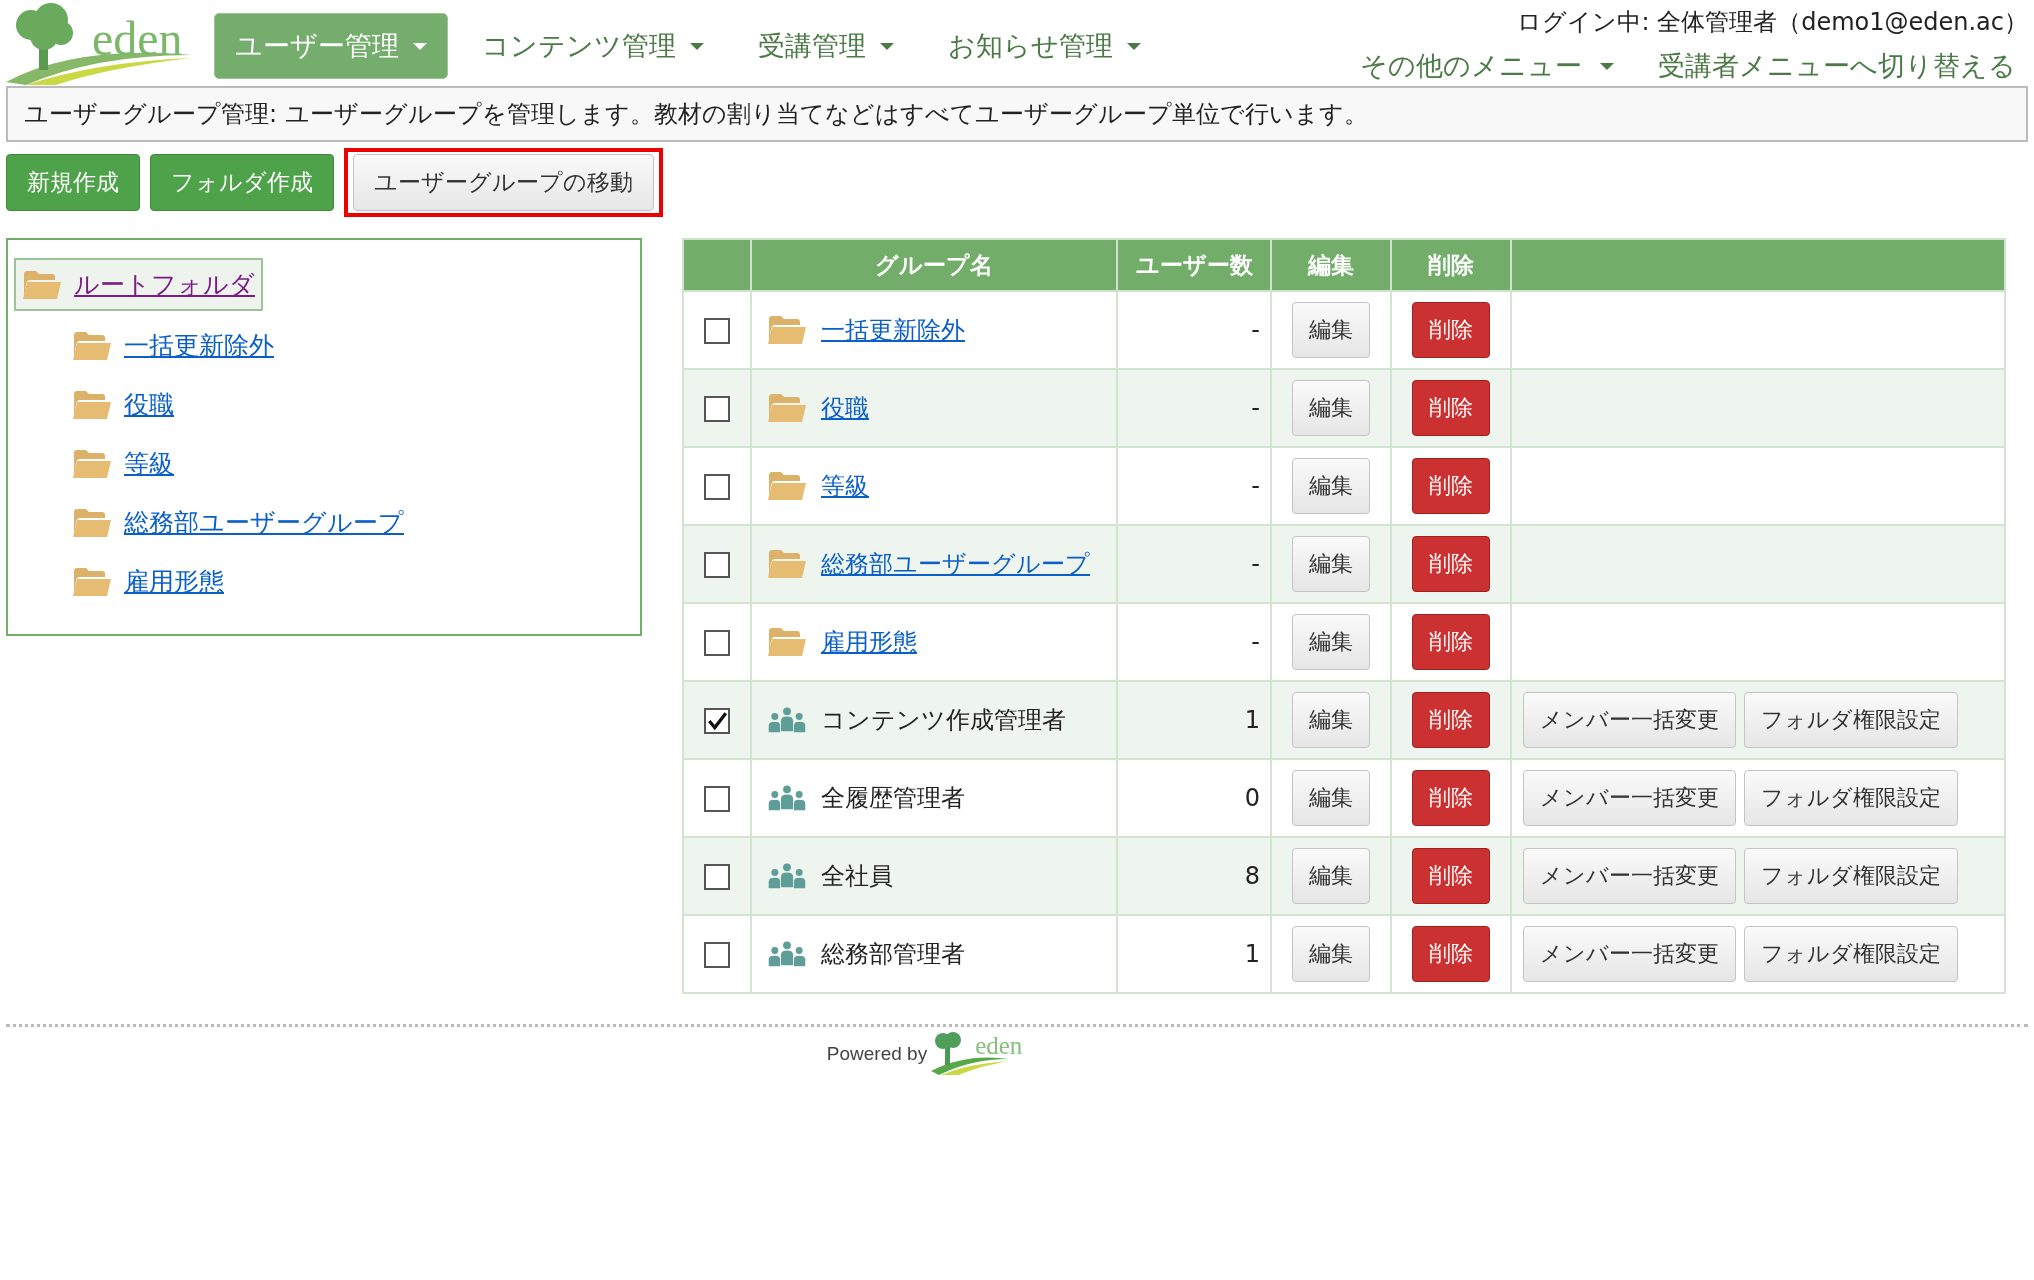 The width and height of the screenshot is (2034, 1280). I want to click on action-button: フォルダ作成, so click(242, 182).